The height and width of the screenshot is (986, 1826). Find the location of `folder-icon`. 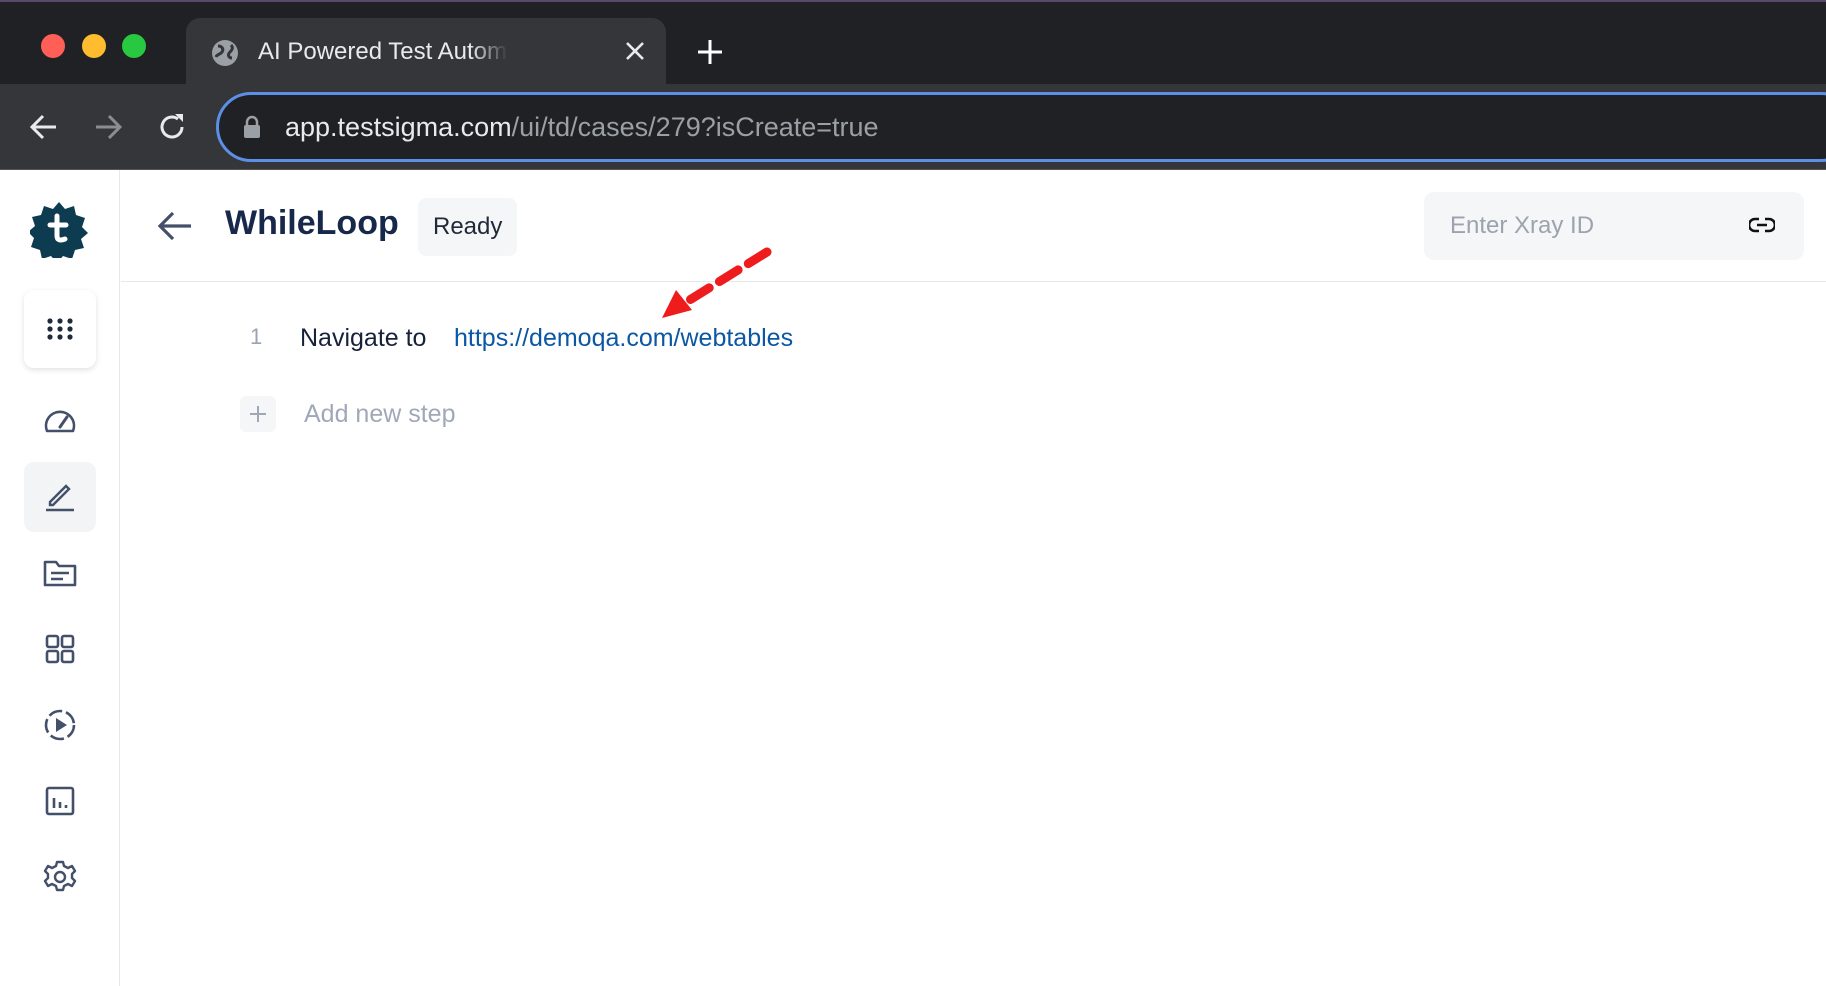

folder-icon is located at coordinates (60, 573).